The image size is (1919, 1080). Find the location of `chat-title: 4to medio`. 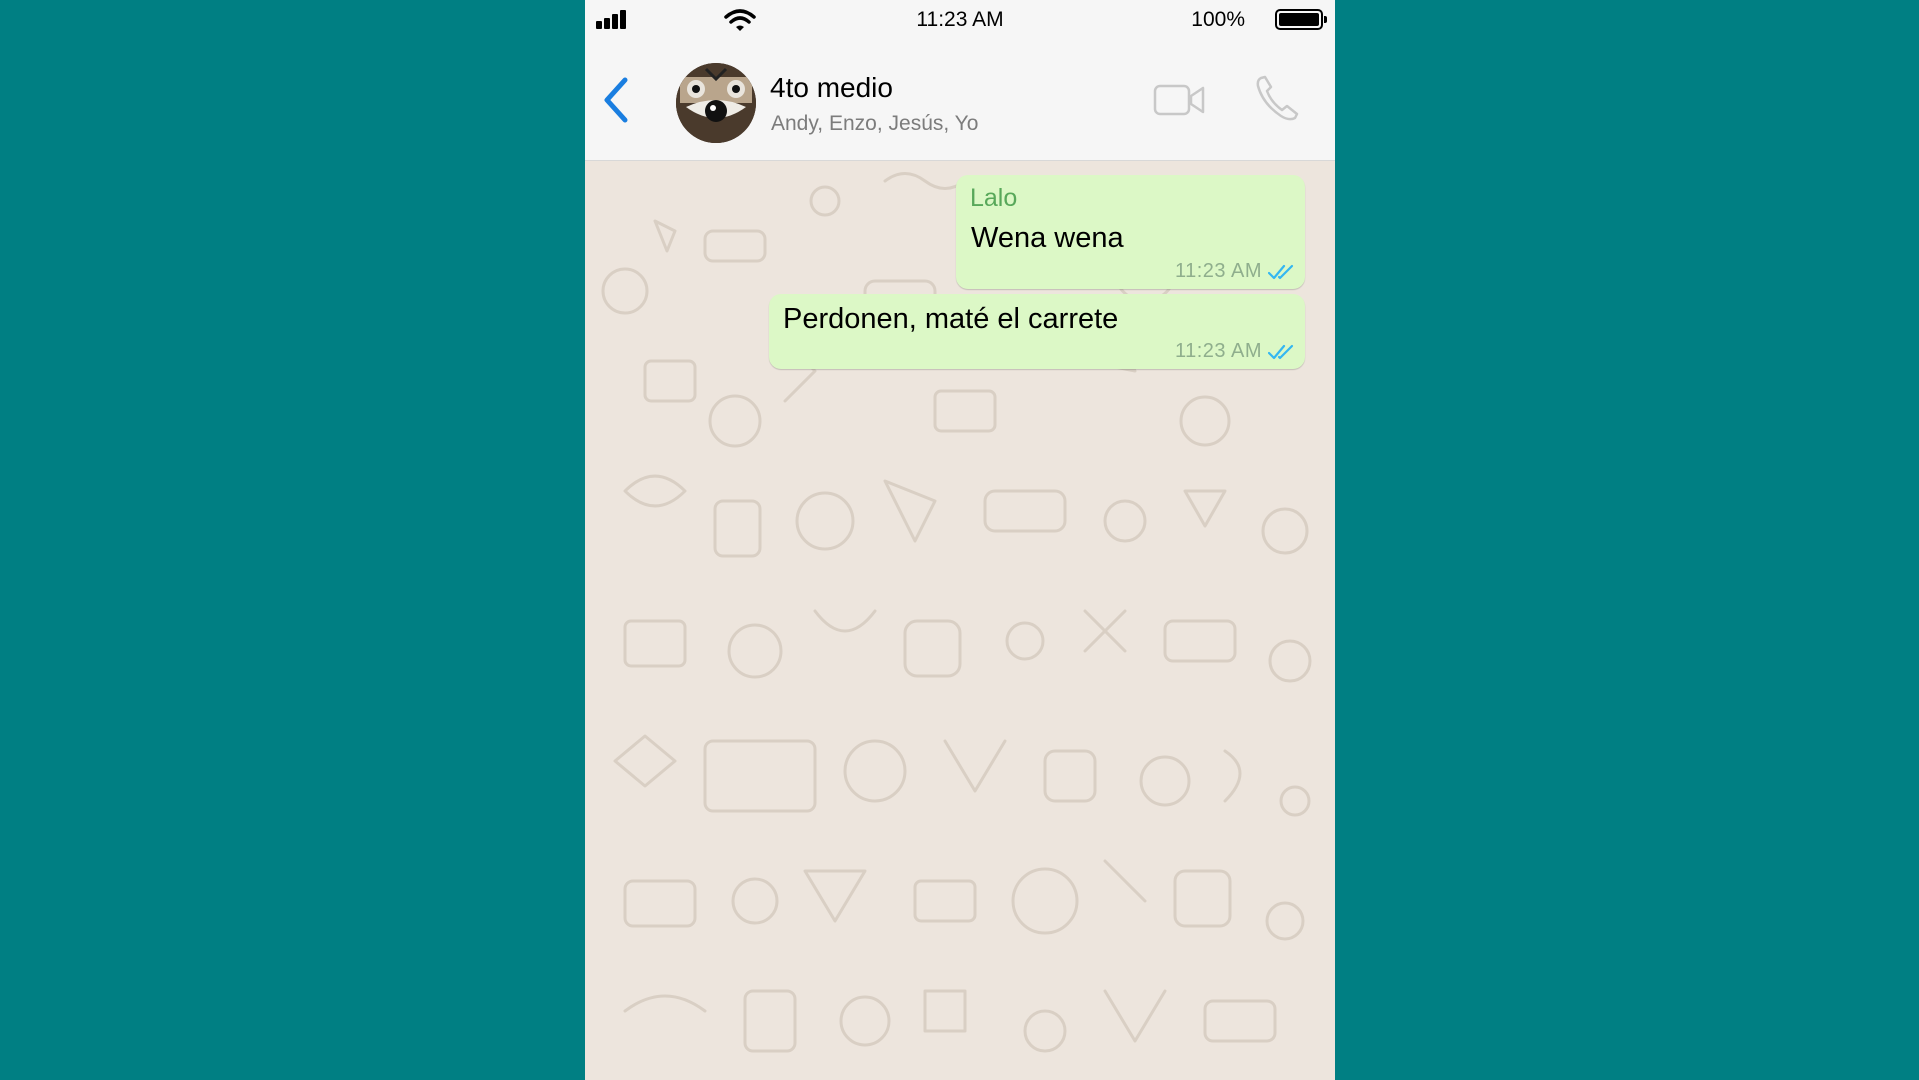

chat-title: 4to medio is located at coordinates (831, 88).